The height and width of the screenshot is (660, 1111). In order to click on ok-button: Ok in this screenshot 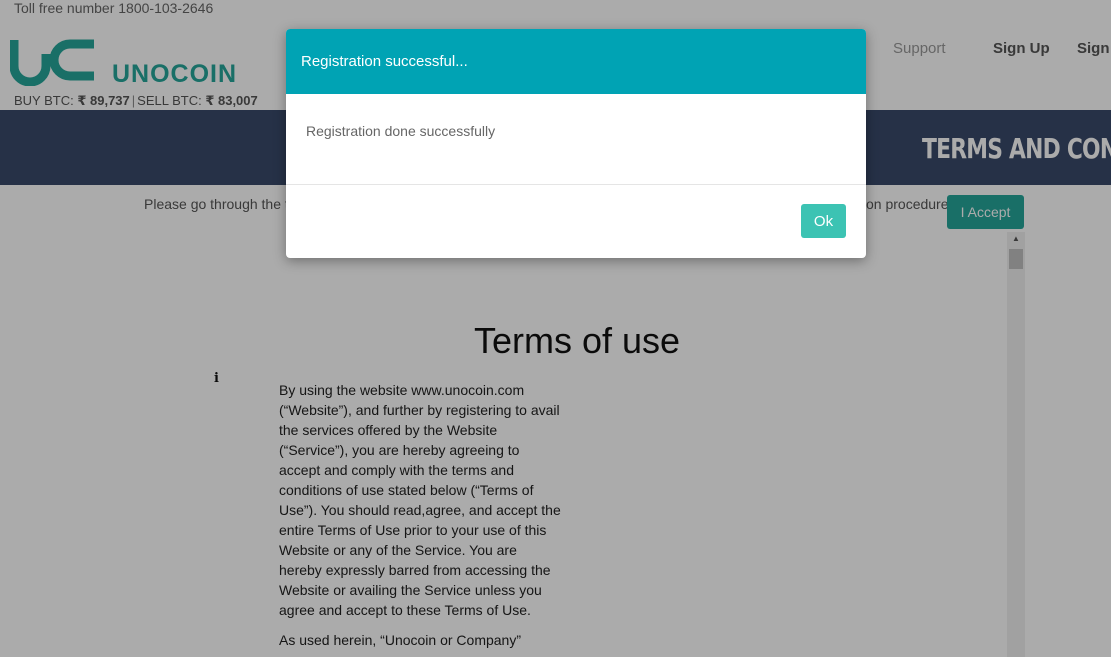, I will do `click(823, 221)`.